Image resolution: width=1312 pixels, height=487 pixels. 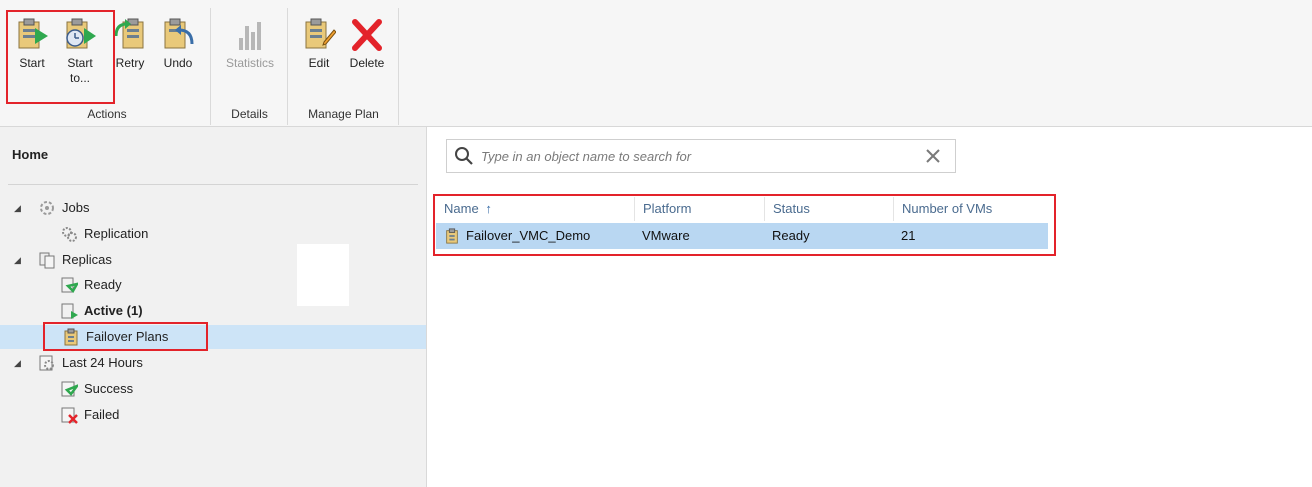 I want to click on tree-item-replication: Replication, so click(x=104, y=234).